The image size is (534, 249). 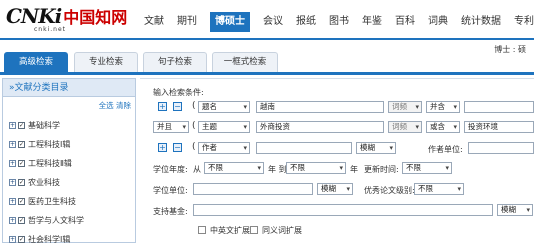 What do you see at coordinates (481, 22) in the screenshot?
I see `nav-item: 统计数据` at bounding box center [481, 22].